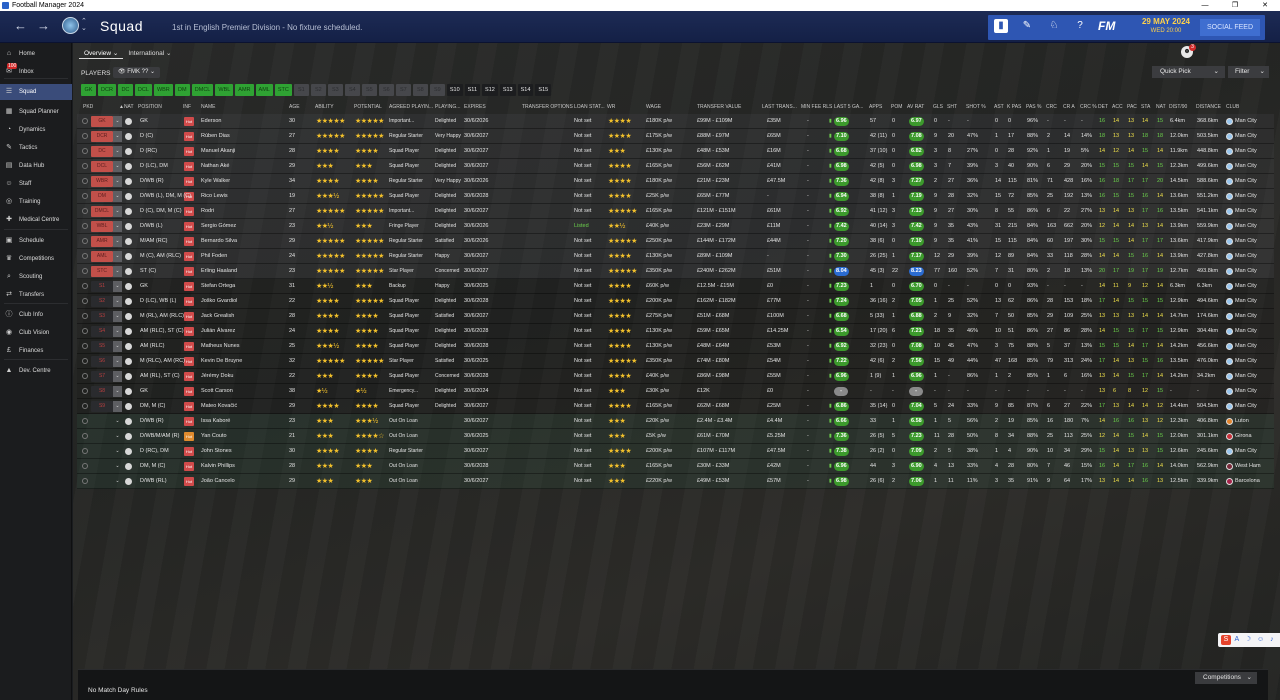 Image resolution: width=1280 pixels, height=700 pixels. I want to click on pick-slot: WBR, so click(102, 181).